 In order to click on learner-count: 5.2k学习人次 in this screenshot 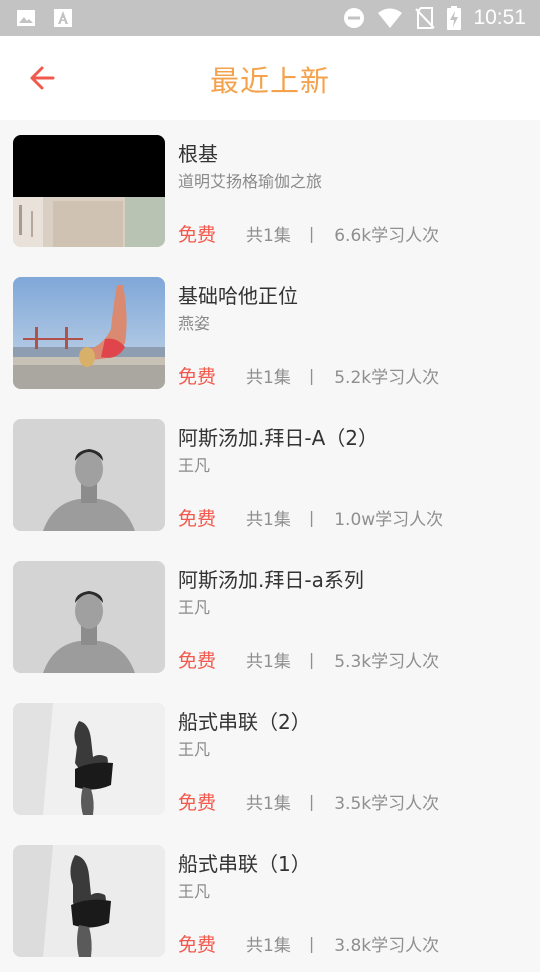, I will do `click(387, 378)`.